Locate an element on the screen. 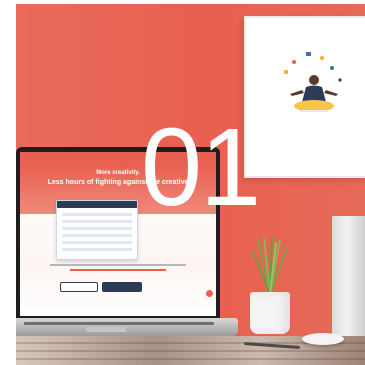 The height and width of the screenshot is (365, 365). website-body-text is located at coordinates (118, 269).